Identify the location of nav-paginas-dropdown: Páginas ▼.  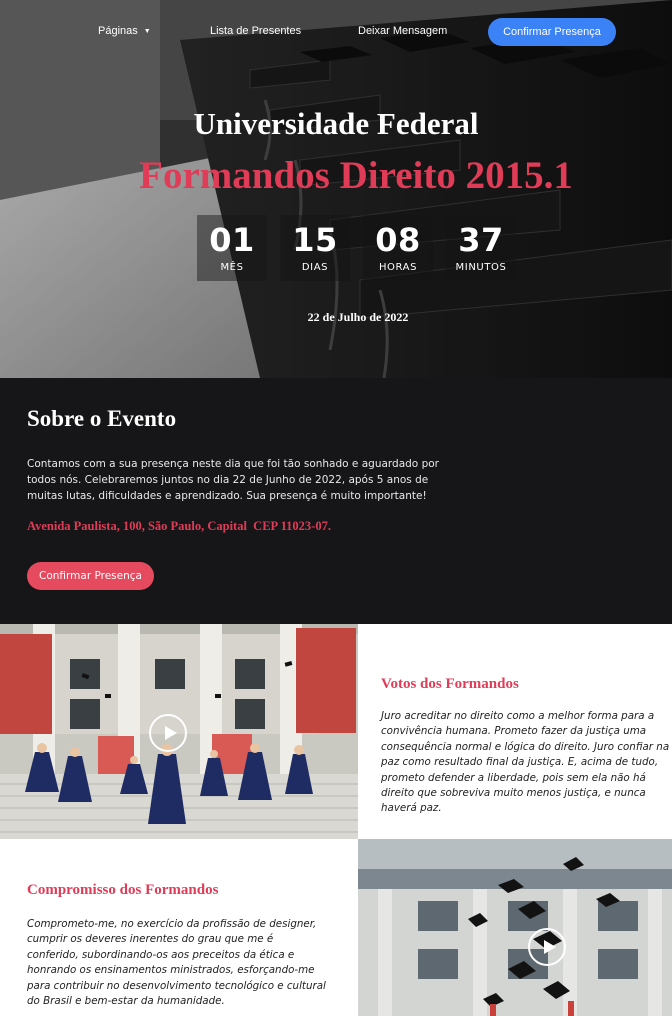
(124, 31).